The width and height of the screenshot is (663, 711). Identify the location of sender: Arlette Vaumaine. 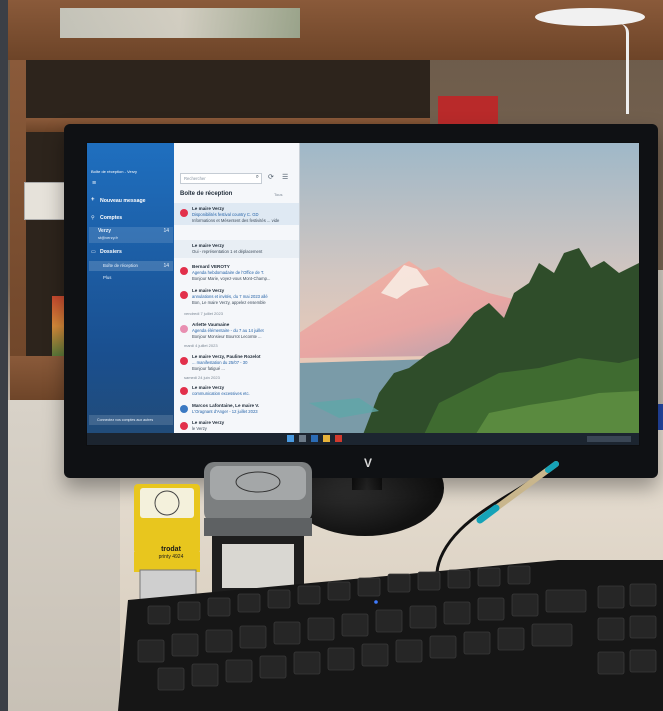
(211, 324).